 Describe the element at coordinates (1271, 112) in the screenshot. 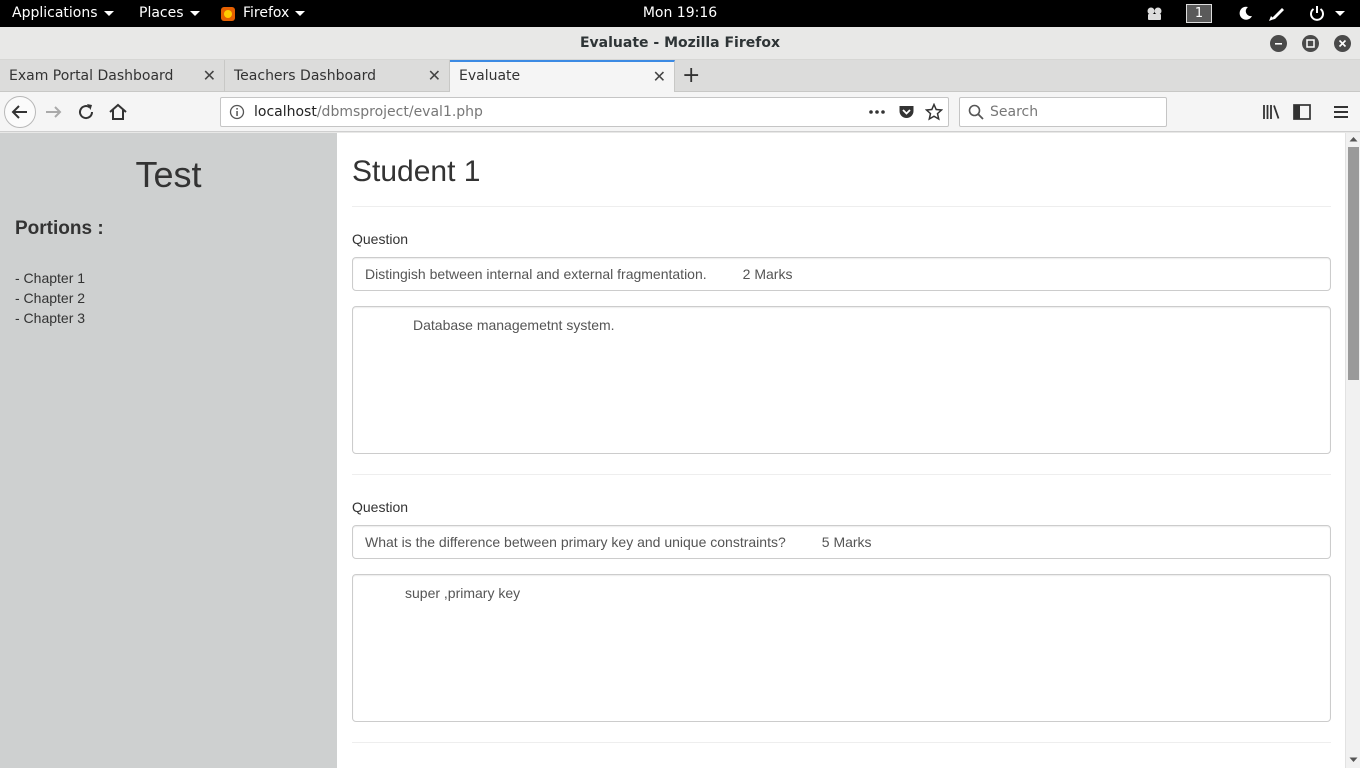

I see `library-icon` at that location.